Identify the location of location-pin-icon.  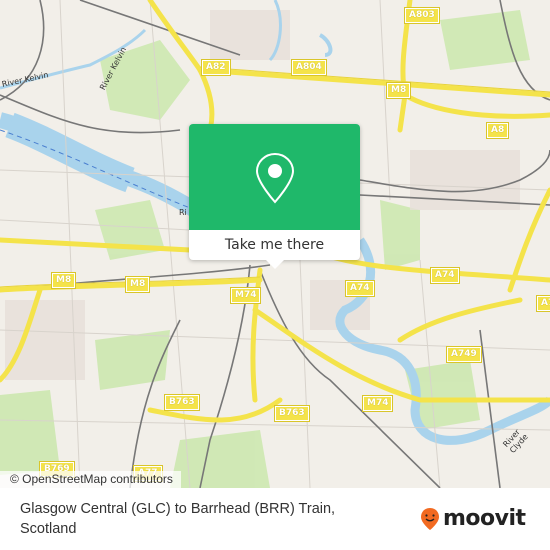
(275, 178).